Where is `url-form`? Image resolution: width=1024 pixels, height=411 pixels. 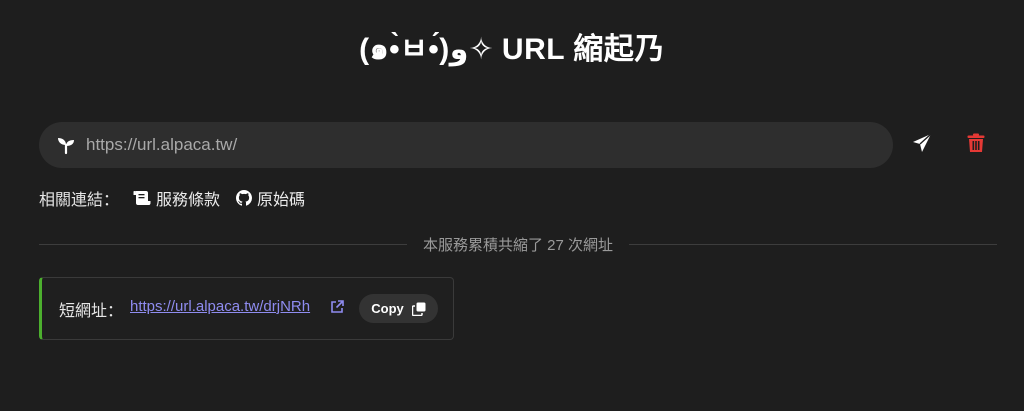
url-form is located at coordinates (466, 145).